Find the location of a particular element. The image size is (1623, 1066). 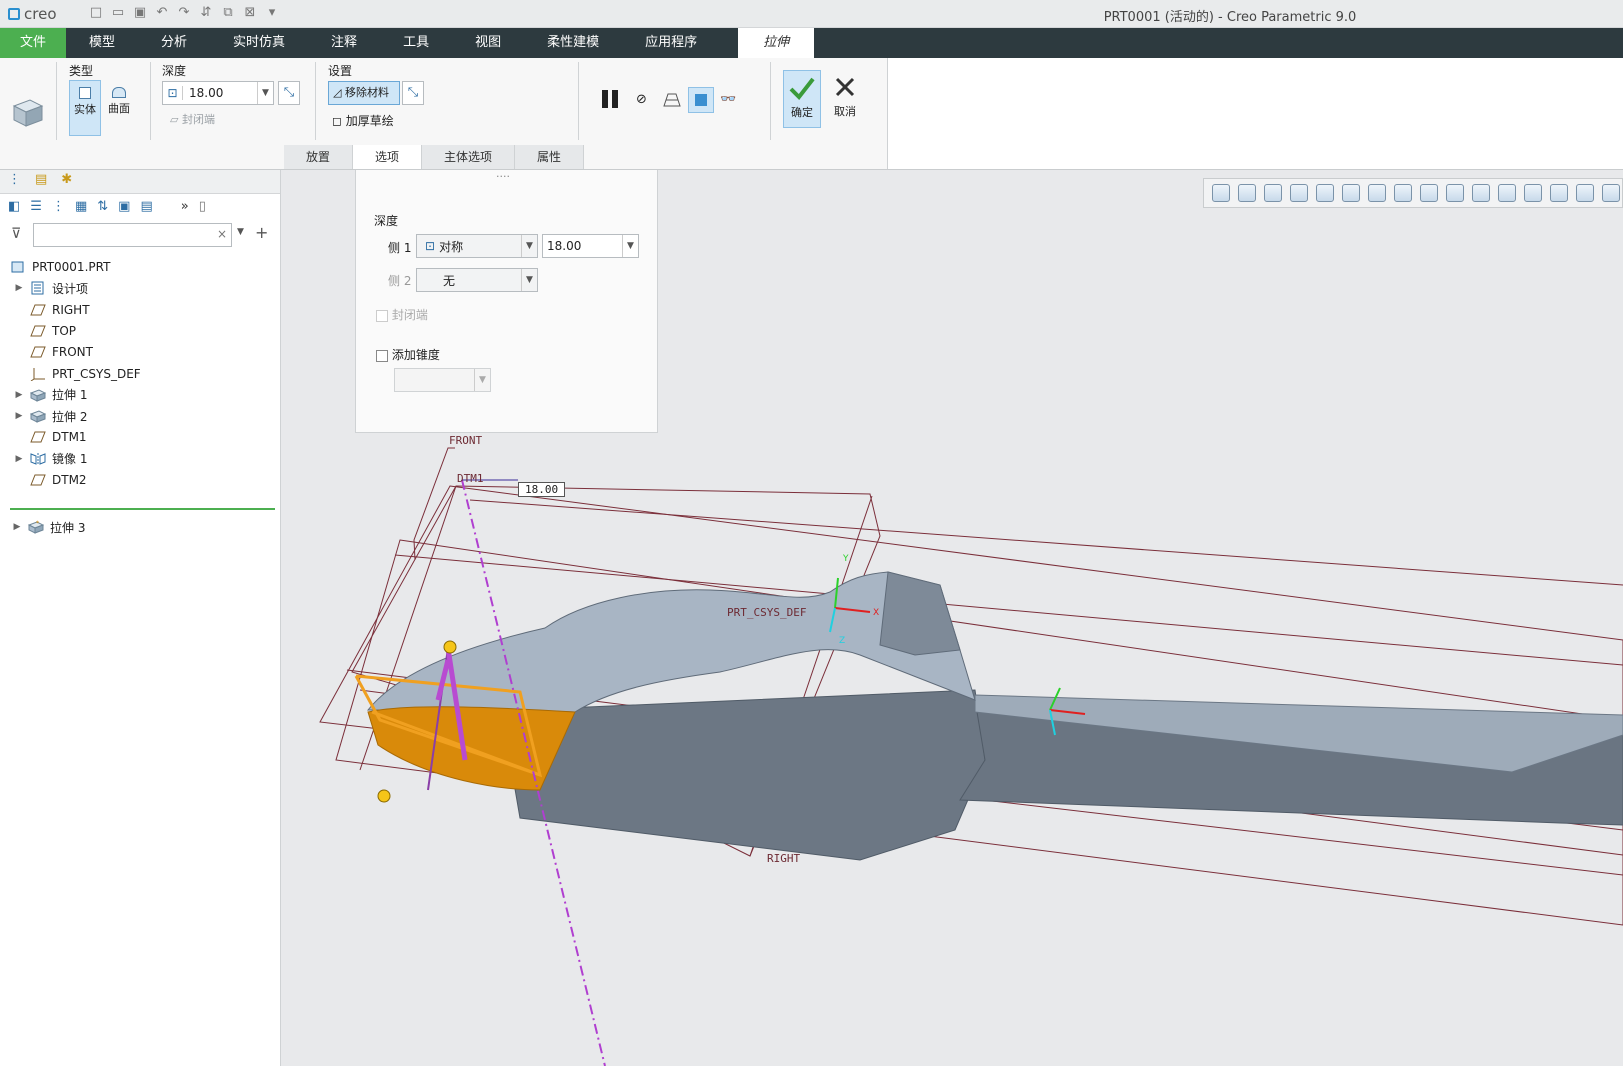

tab-properties: 属性 is located at coordinates (550, 157).